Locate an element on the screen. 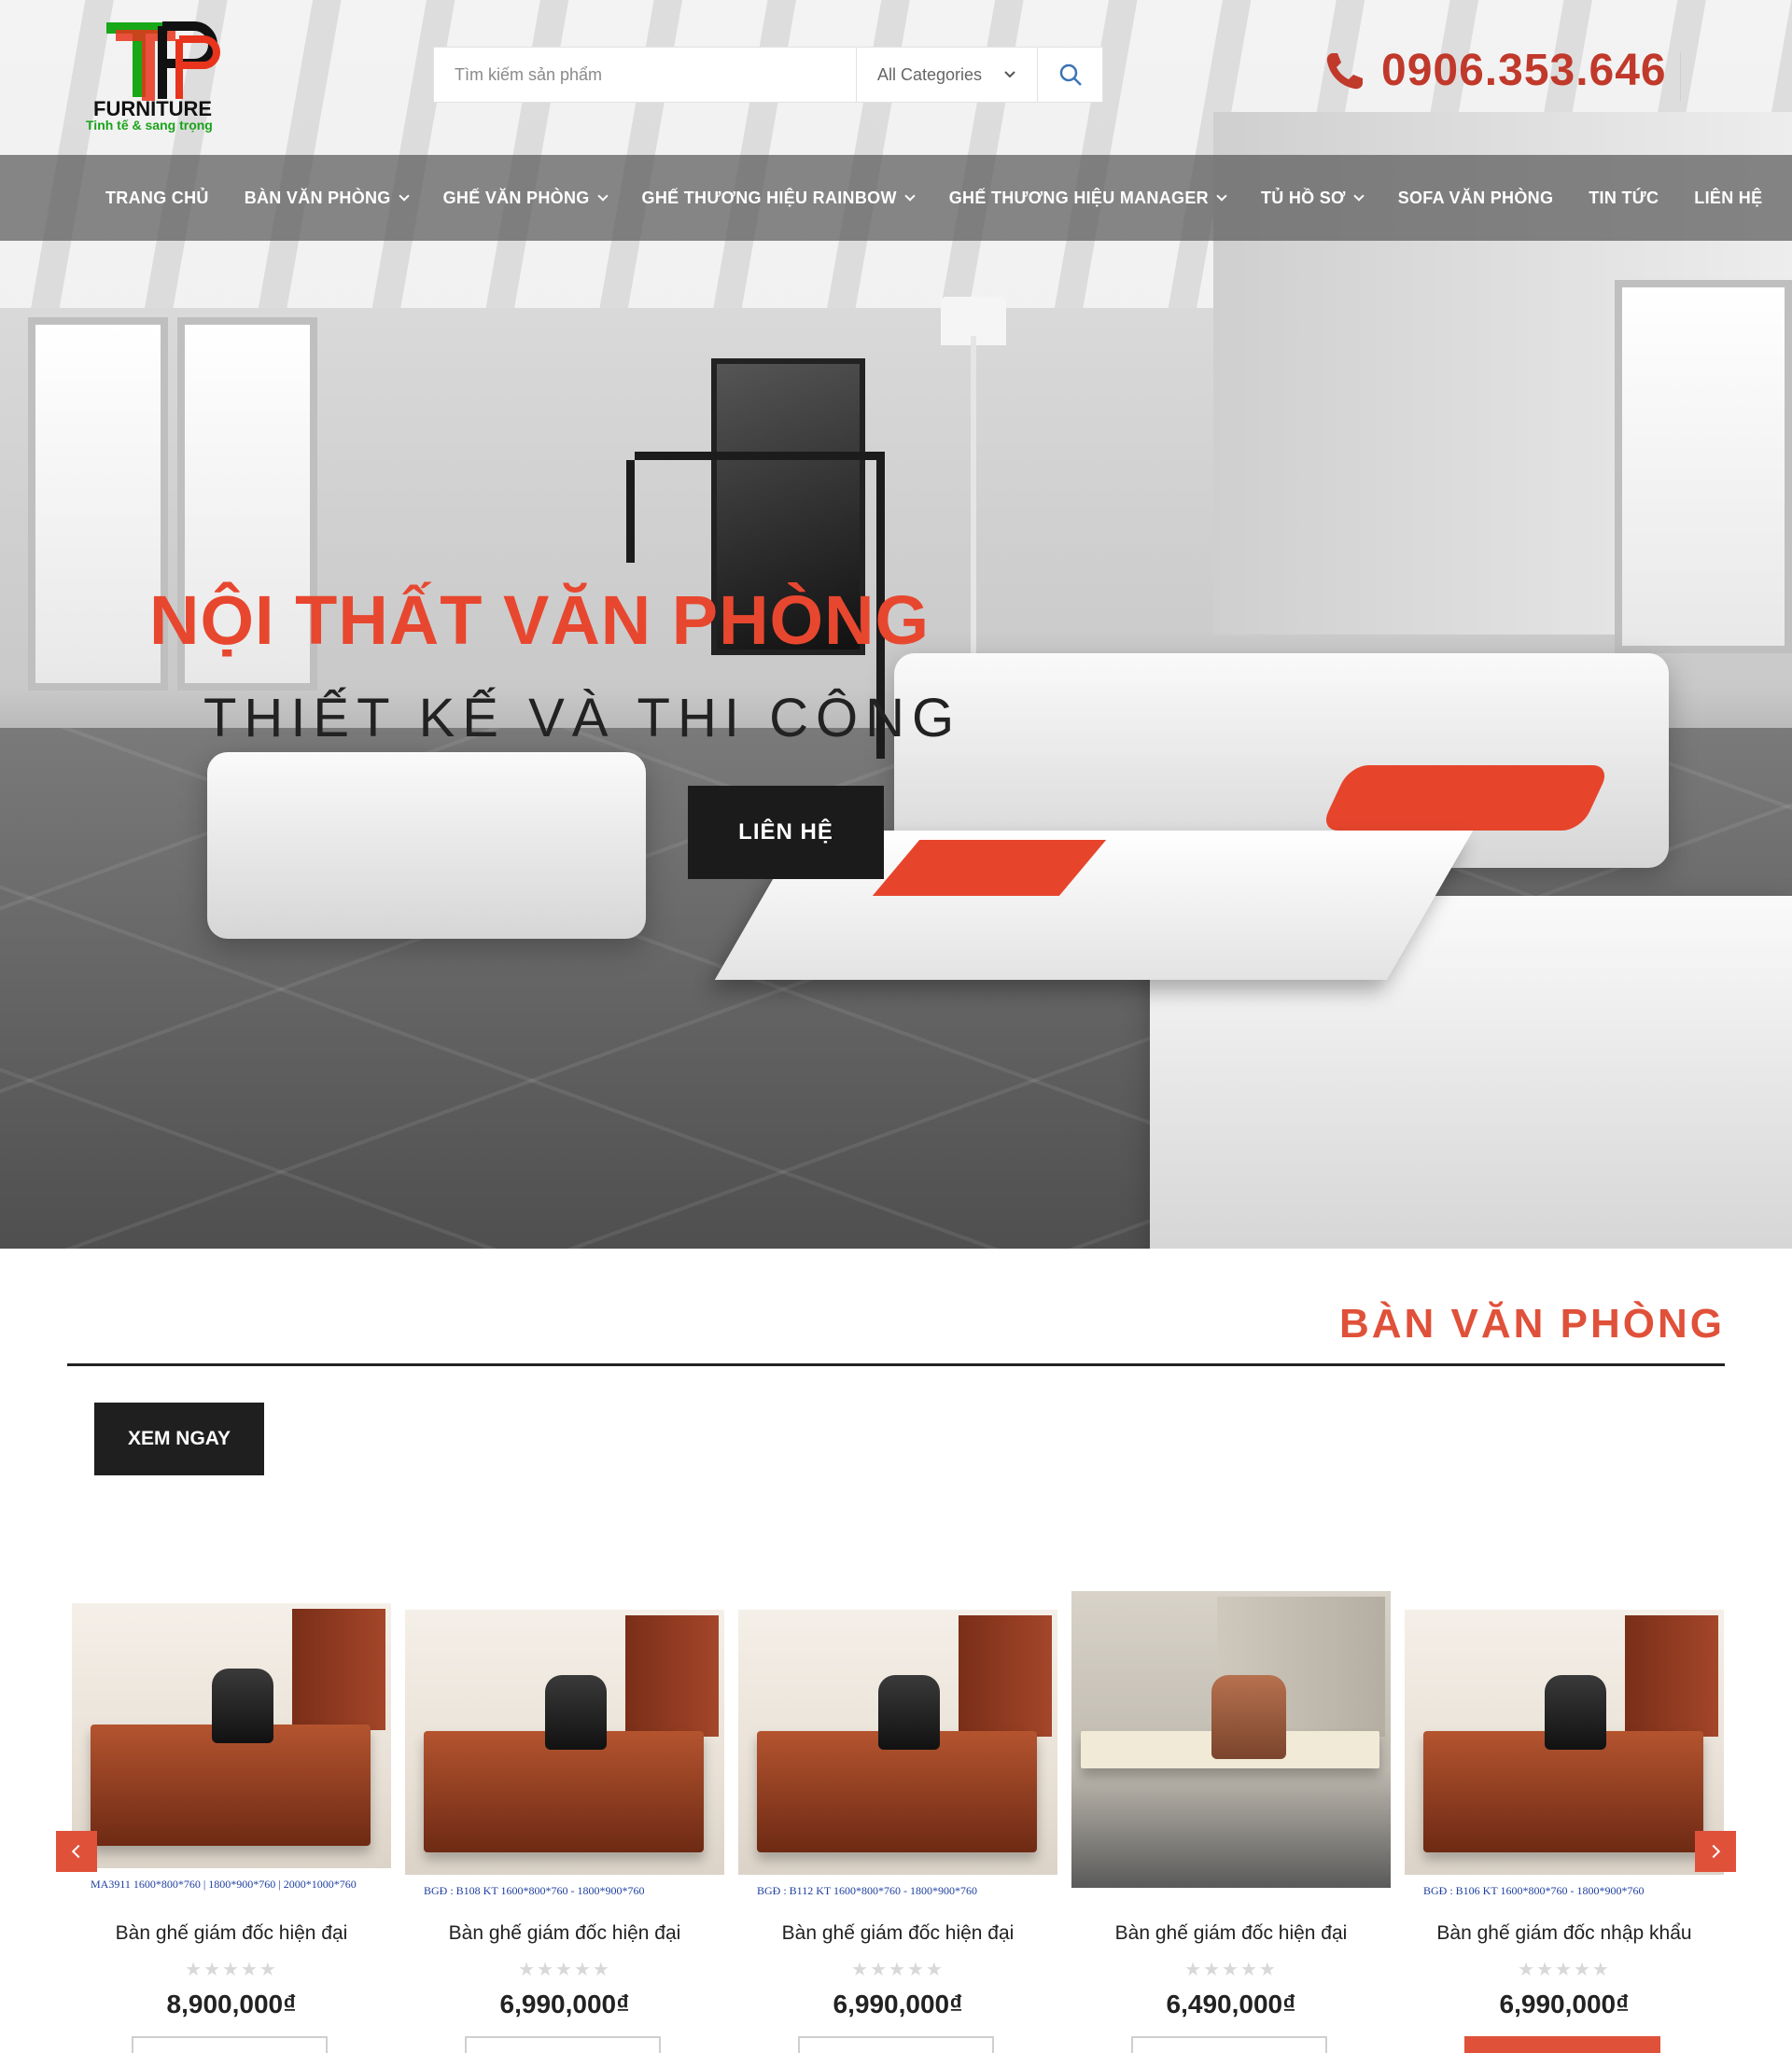 This screenshot has width=1792, height=2053. category-select: All Categories is located at coordinates (946, 75).